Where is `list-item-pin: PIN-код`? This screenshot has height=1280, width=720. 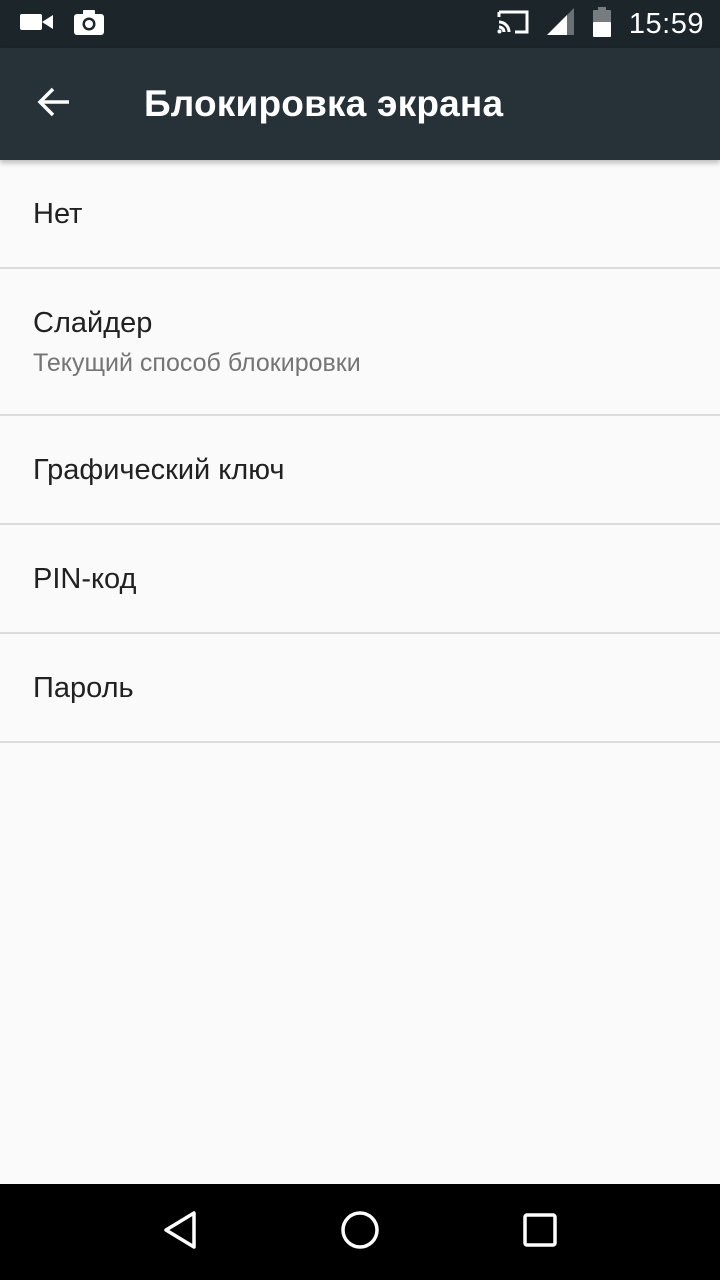
list-item-pin: PIN-код is located at coordinates (360, 579).